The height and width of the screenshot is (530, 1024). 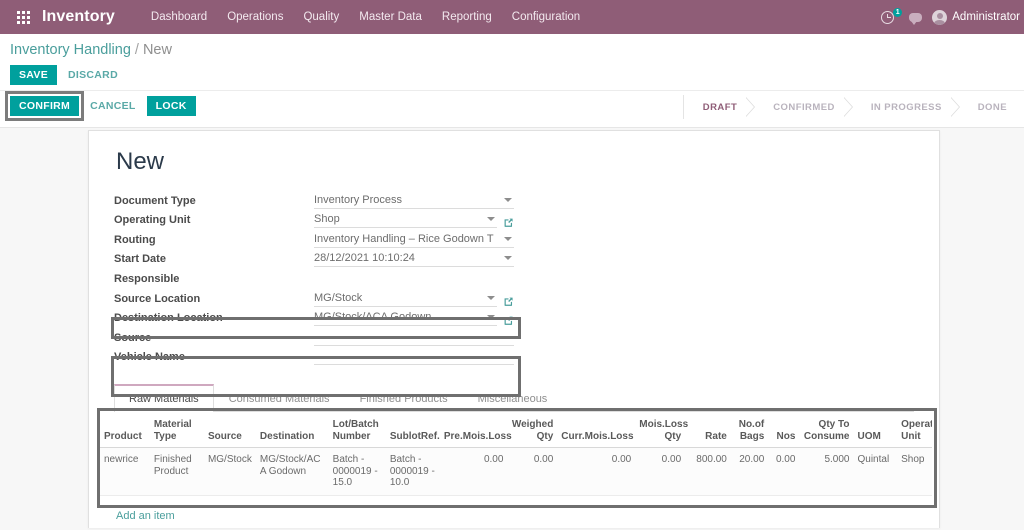 What do you see at coordinates (826, 431) in the screenshot?
I see `col-qty-to-consume: Qty To Consume` at bounding box center [826, 431].